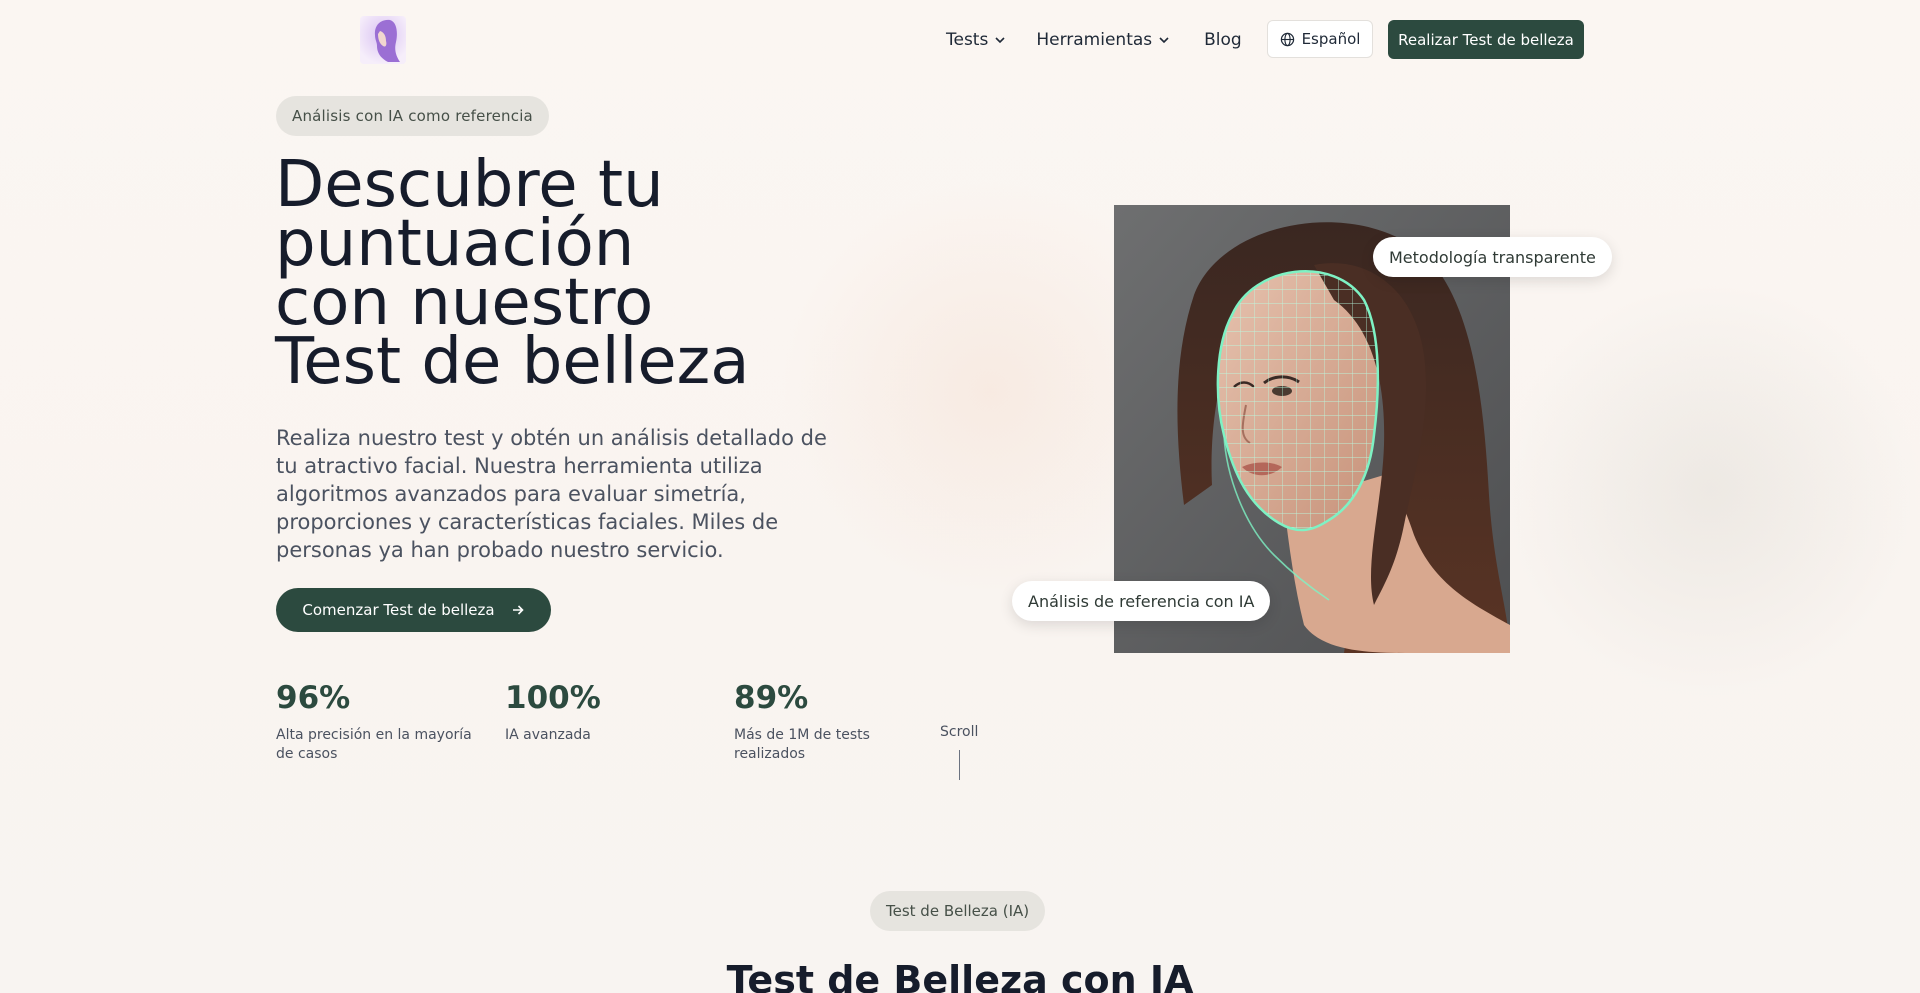 This screenshot has height=993, width=1920. I want to click on start-test-button: Comenzar Test de belleza, so click(413, 610).